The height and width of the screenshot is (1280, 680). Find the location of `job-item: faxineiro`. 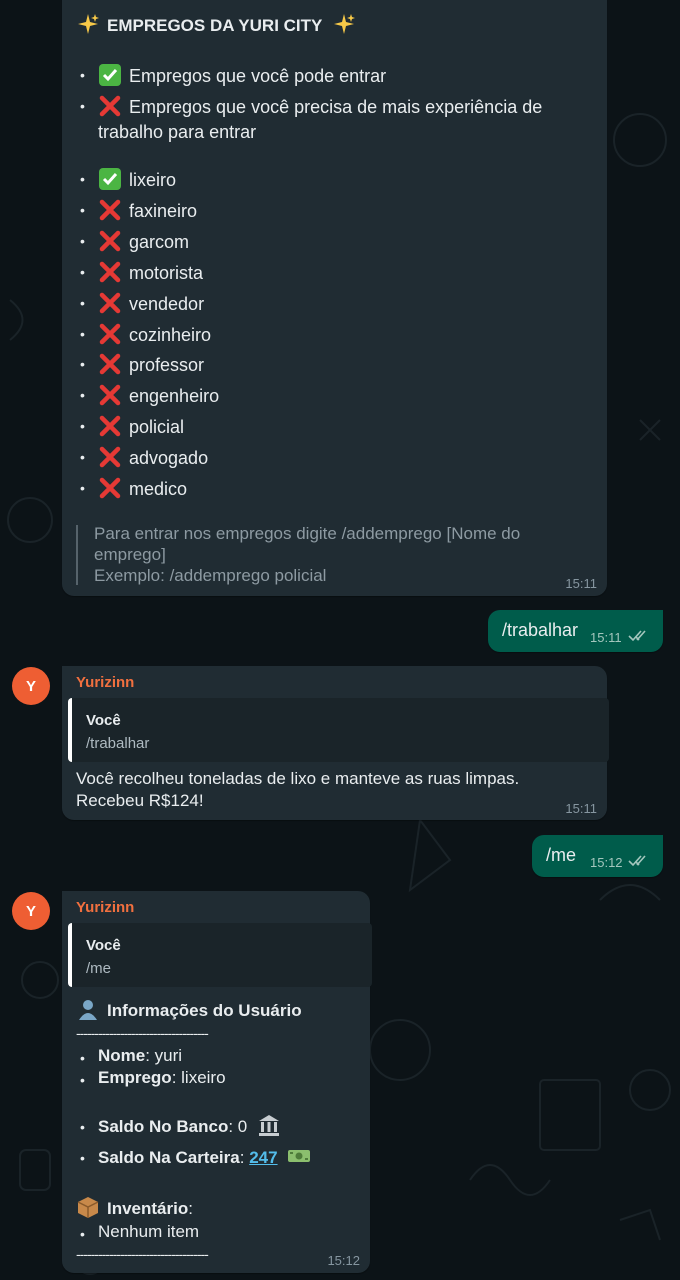

job-item: faxineiro is located at coordinates (147, 210).